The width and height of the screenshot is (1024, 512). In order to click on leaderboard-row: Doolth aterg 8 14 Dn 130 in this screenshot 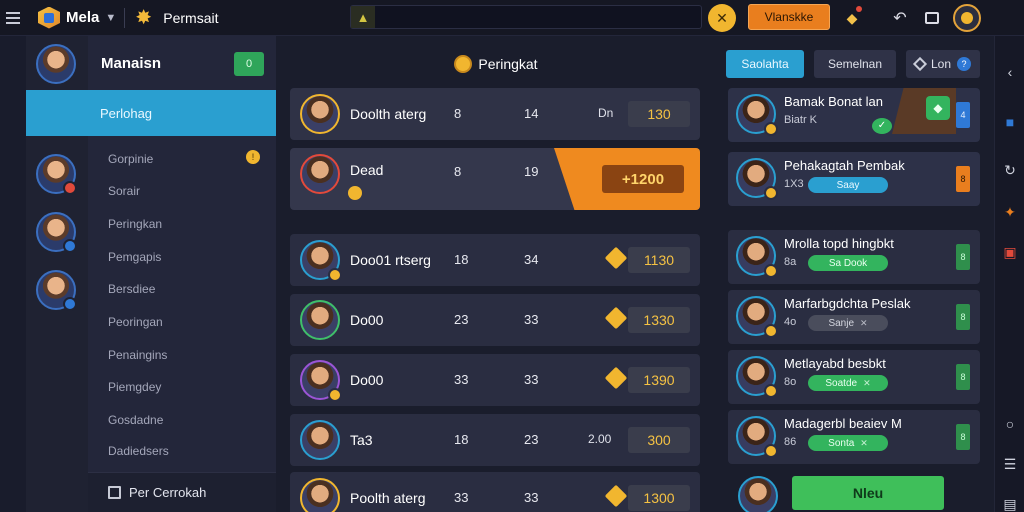, I will do `click(495, 114)`.